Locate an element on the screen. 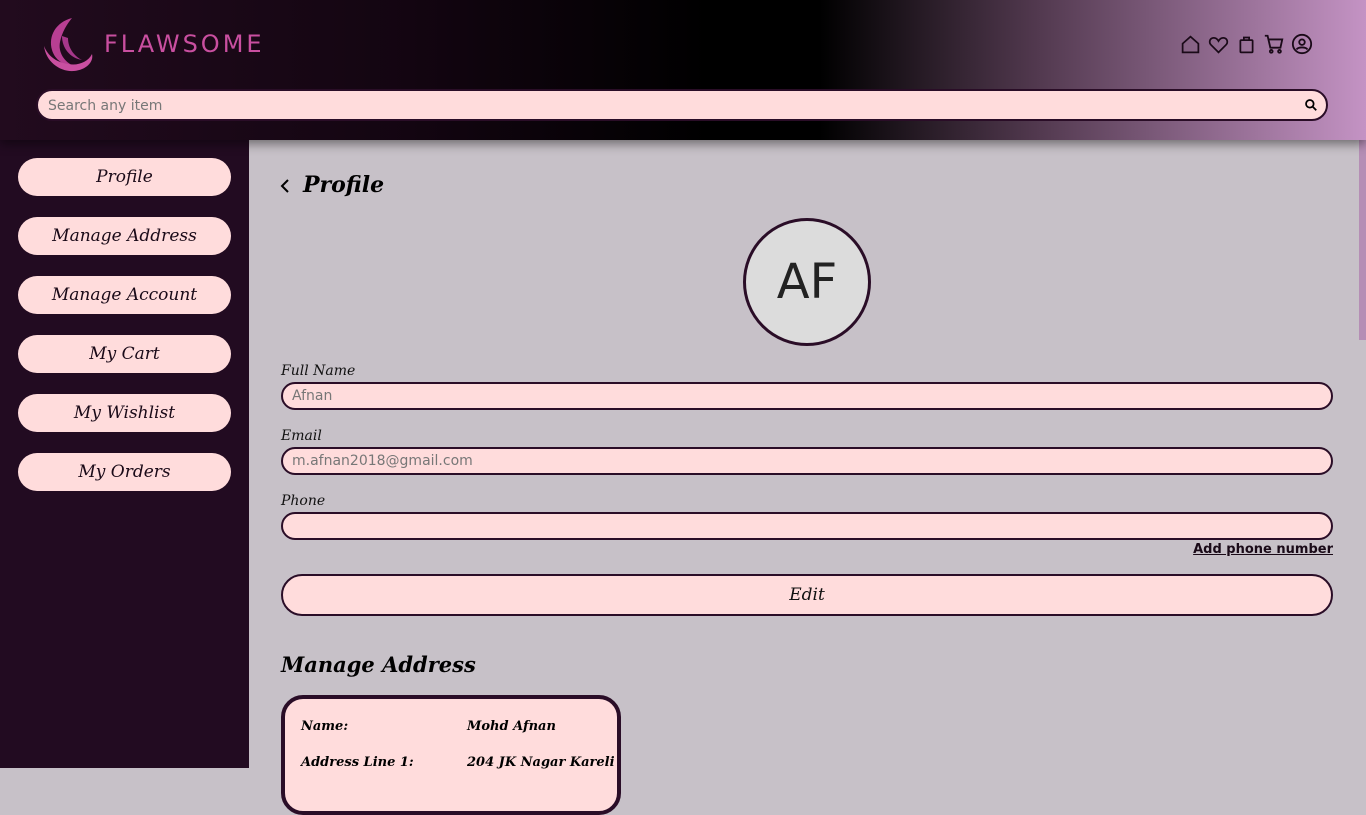 The height and width of the screenshot is (815, 1366). add-phone-link: Add phone number is located at coordinates (1263, 549).